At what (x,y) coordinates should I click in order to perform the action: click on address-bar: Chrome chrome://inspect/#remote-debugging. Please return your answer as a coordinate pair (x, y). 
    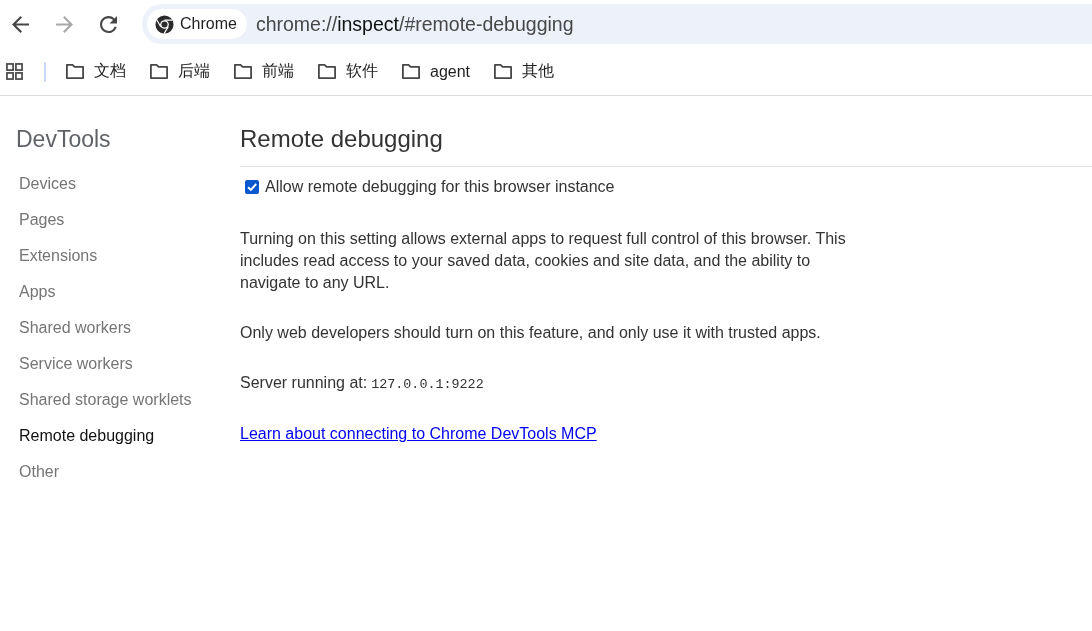
    Looking at the image, I should click on (617, 24).